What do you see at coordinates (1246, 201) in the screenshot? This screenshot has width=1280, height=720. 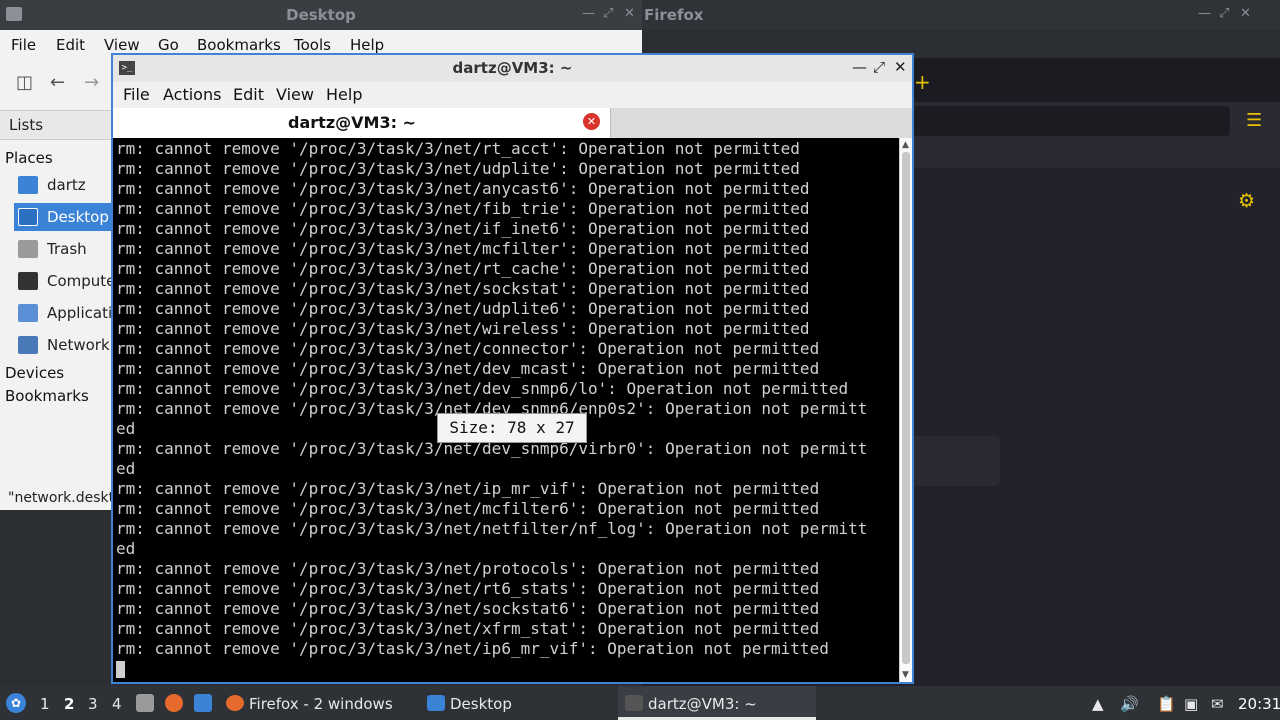 I see `gear-icon: ⚙` at bounding box center [1246, 201].